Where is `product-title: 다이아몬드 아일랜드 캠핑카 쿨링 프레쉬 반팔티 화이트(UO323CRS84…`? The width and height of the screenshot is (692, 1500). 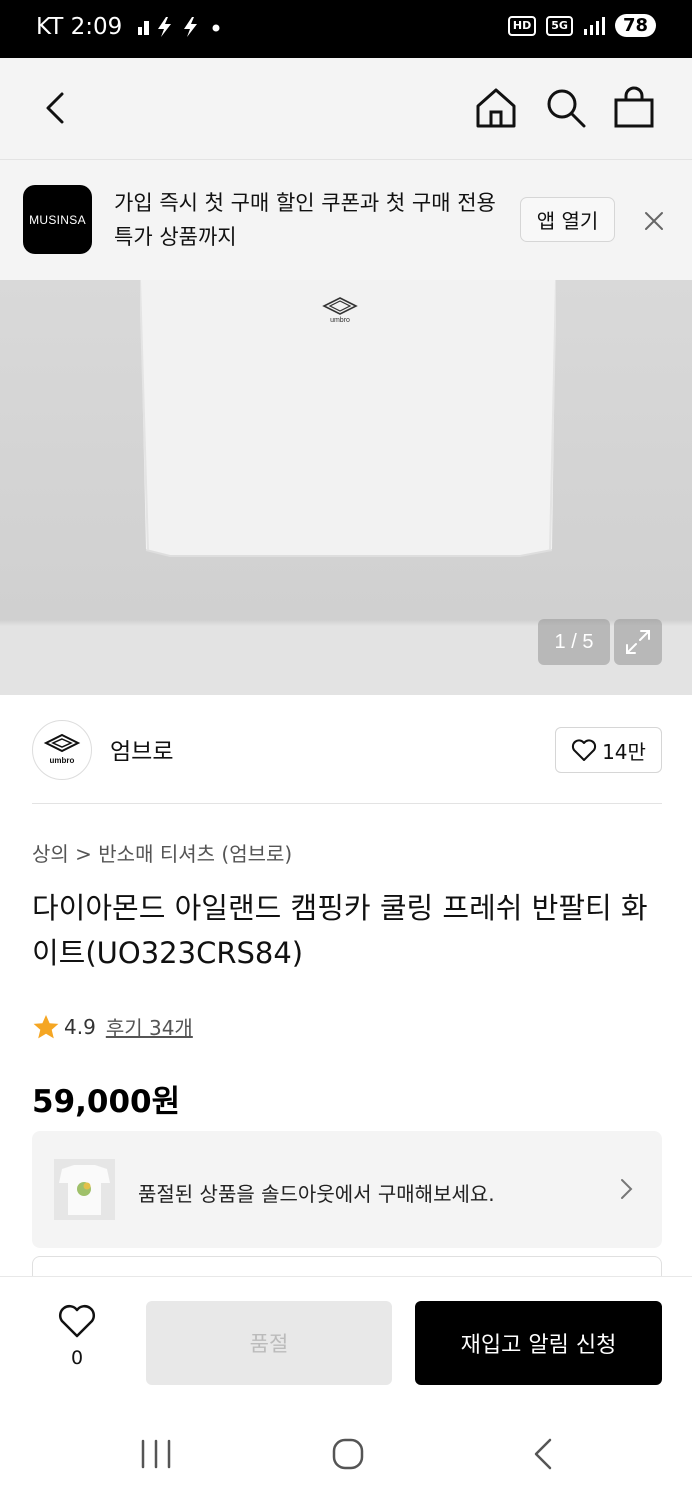
product-title: 다이아몬드 아일랜드 캠핑카 쿨링 프레쉬 반팔티 화이트(UO323CRS84… is located at coordinates (340, 930).